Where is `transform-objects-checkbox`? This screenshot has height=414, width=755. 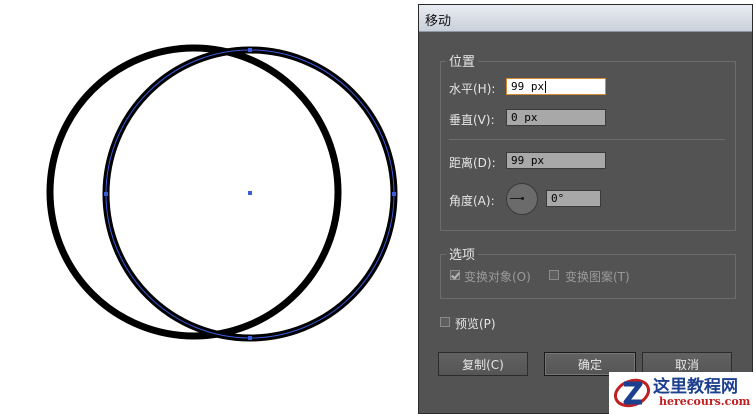 transform-objects-checkbox is located at coordinates (455, 275).